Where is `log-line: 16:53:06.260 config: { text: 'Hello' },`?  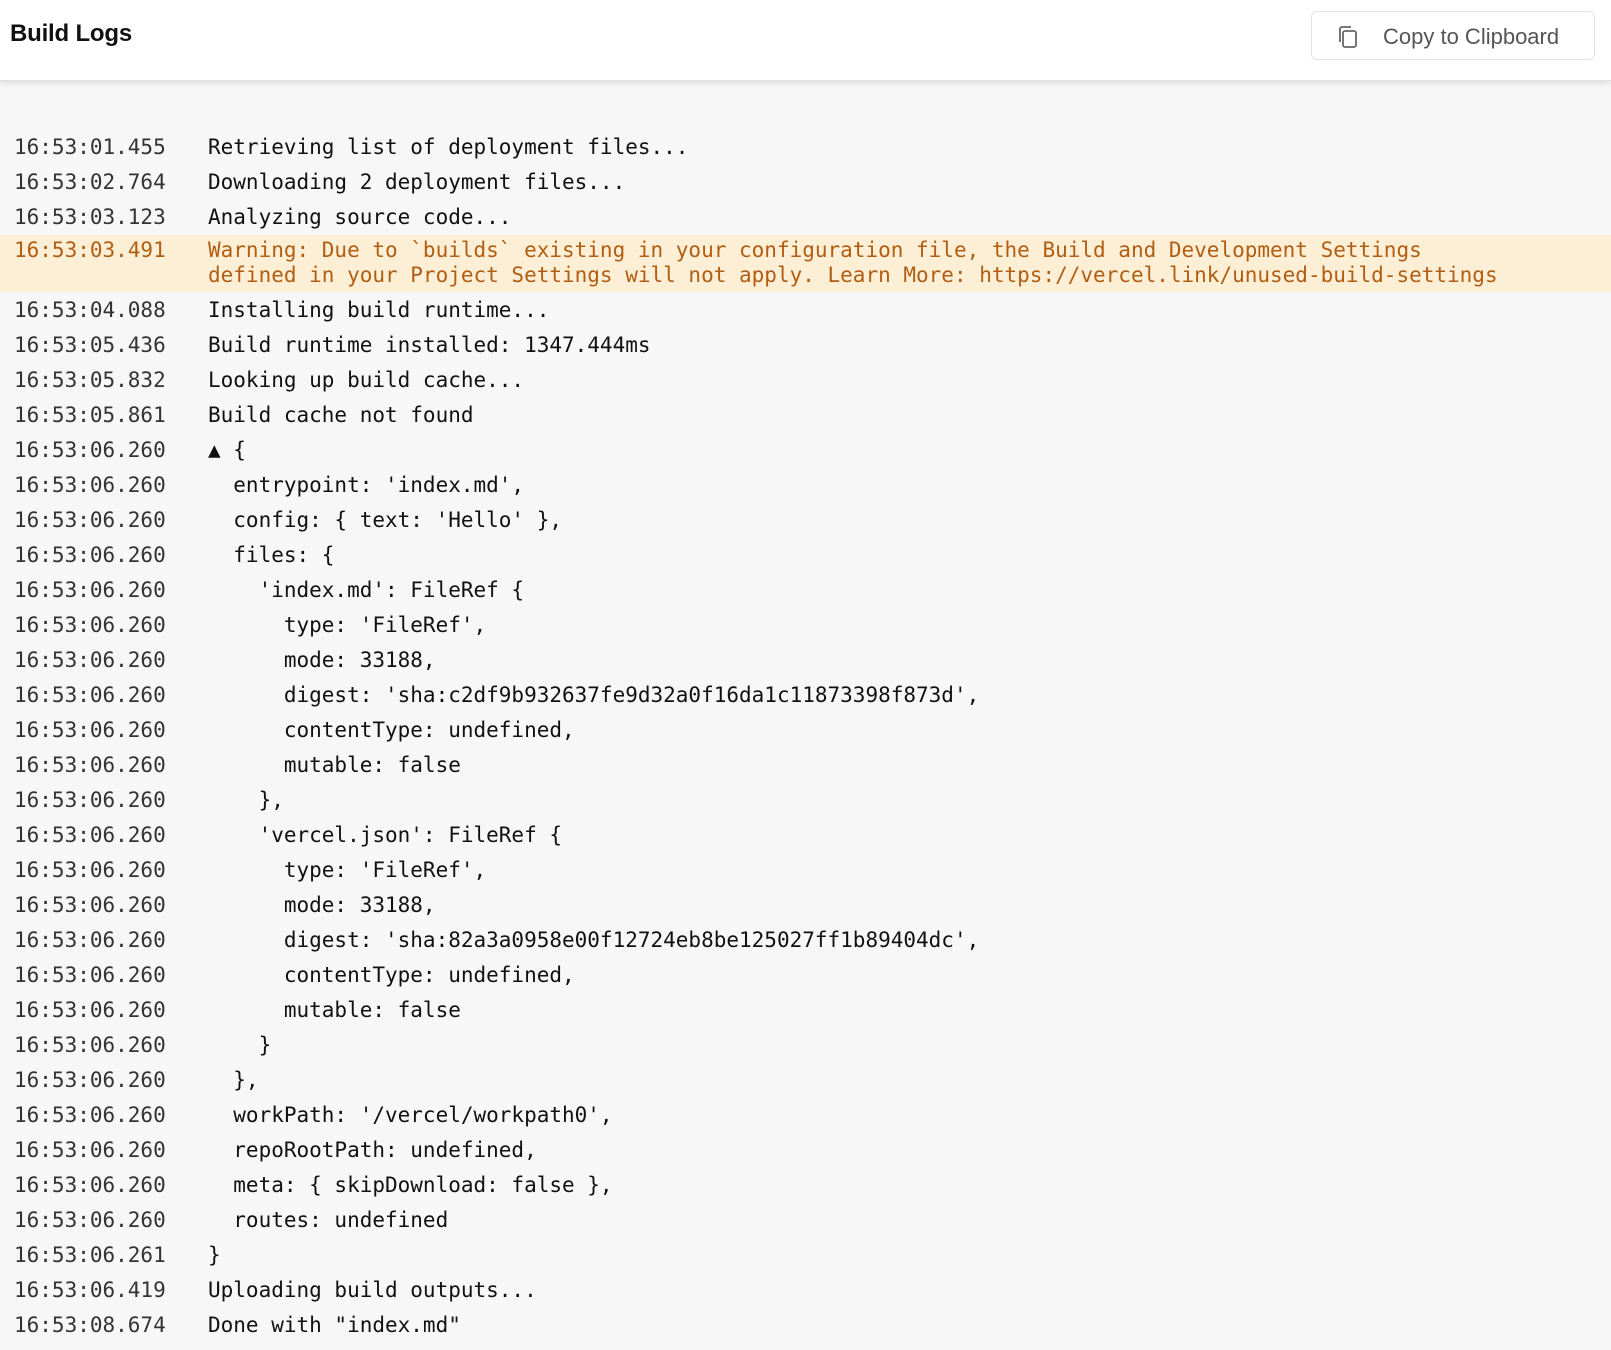 log-line: 16:53:06.260 config: { text: 'Hello' }, is located at coordinates (805, 520).